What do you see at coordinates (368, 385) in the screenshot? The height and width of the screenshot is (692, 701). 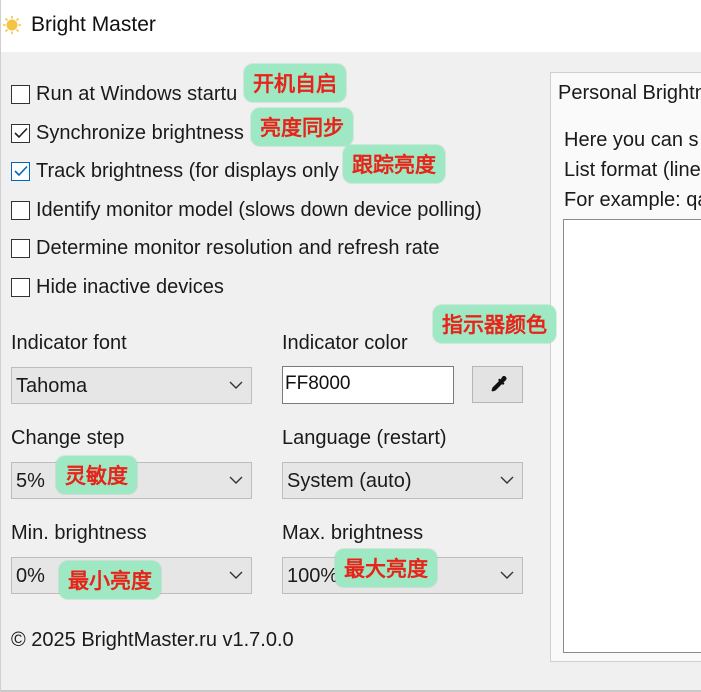 I see `indicator-color-input: FF8000` at bounding box center [368, 385].